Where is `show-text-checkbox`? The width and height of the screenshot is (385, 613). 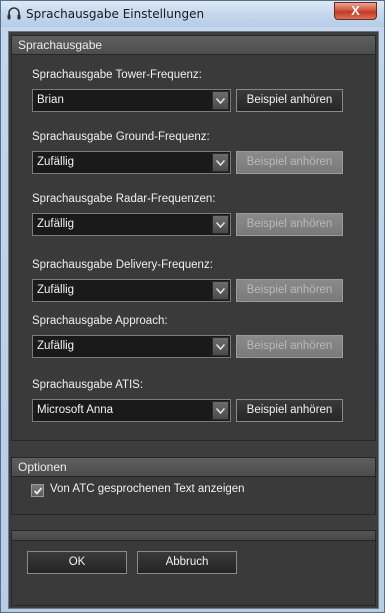 show-text-checkbox is located at coordinates (37, 490).